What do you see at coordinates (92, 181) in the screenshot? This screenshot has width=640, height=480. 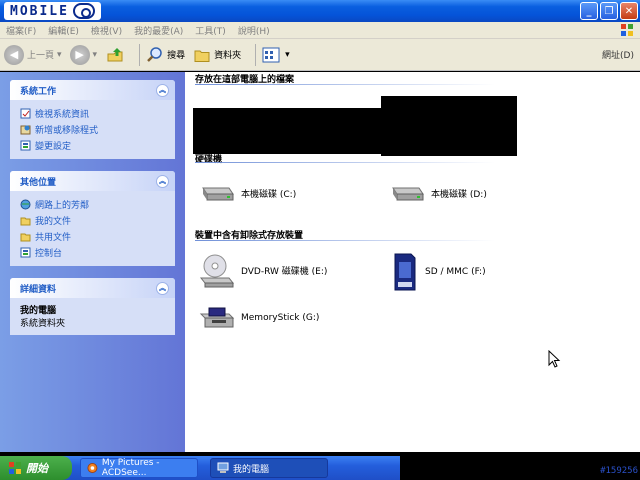 I see `other-places-header: 其他位置 ︽` at bounding box center [92, 181].